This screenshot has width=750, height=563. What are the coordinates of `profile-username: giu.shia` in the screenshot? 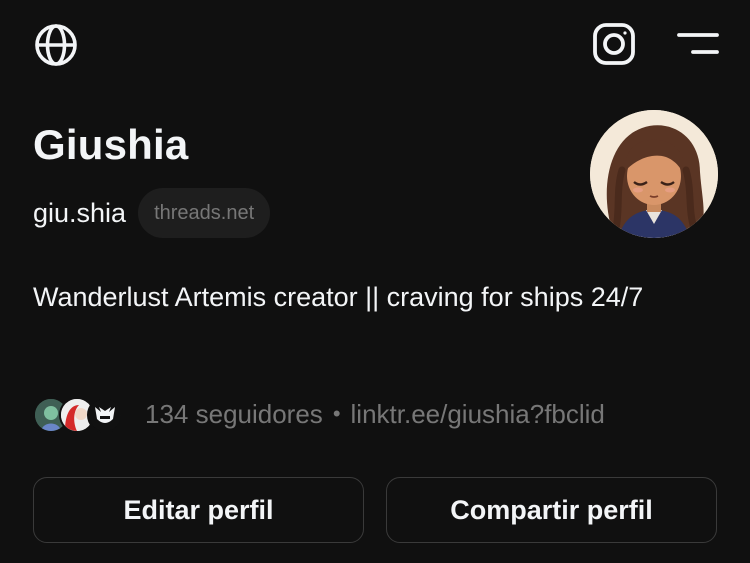 It's located at (80, 212).